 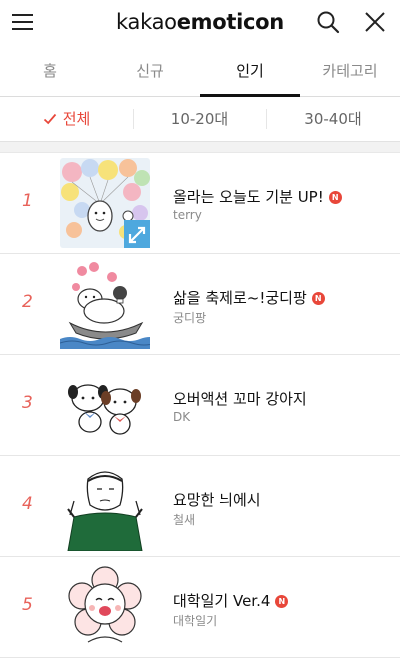 What do you see at coordinates (333, 119) in the screenshot?
I see `filter-30-40: 30-40대` at bounding box center [333, 119].